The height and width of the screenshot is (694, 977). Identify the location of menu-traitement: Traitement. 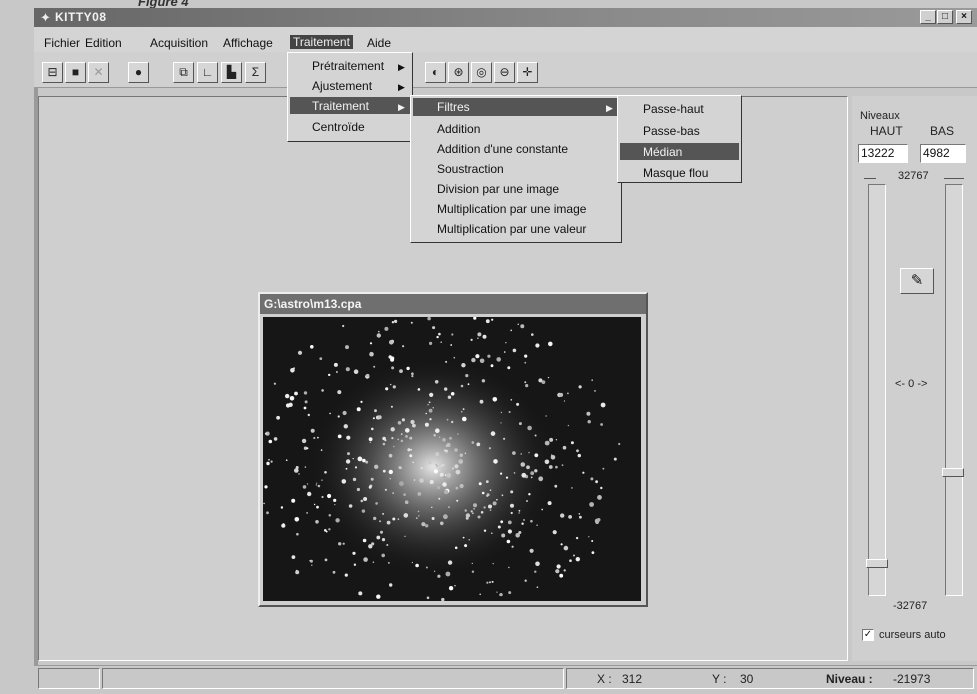
(321, 42).